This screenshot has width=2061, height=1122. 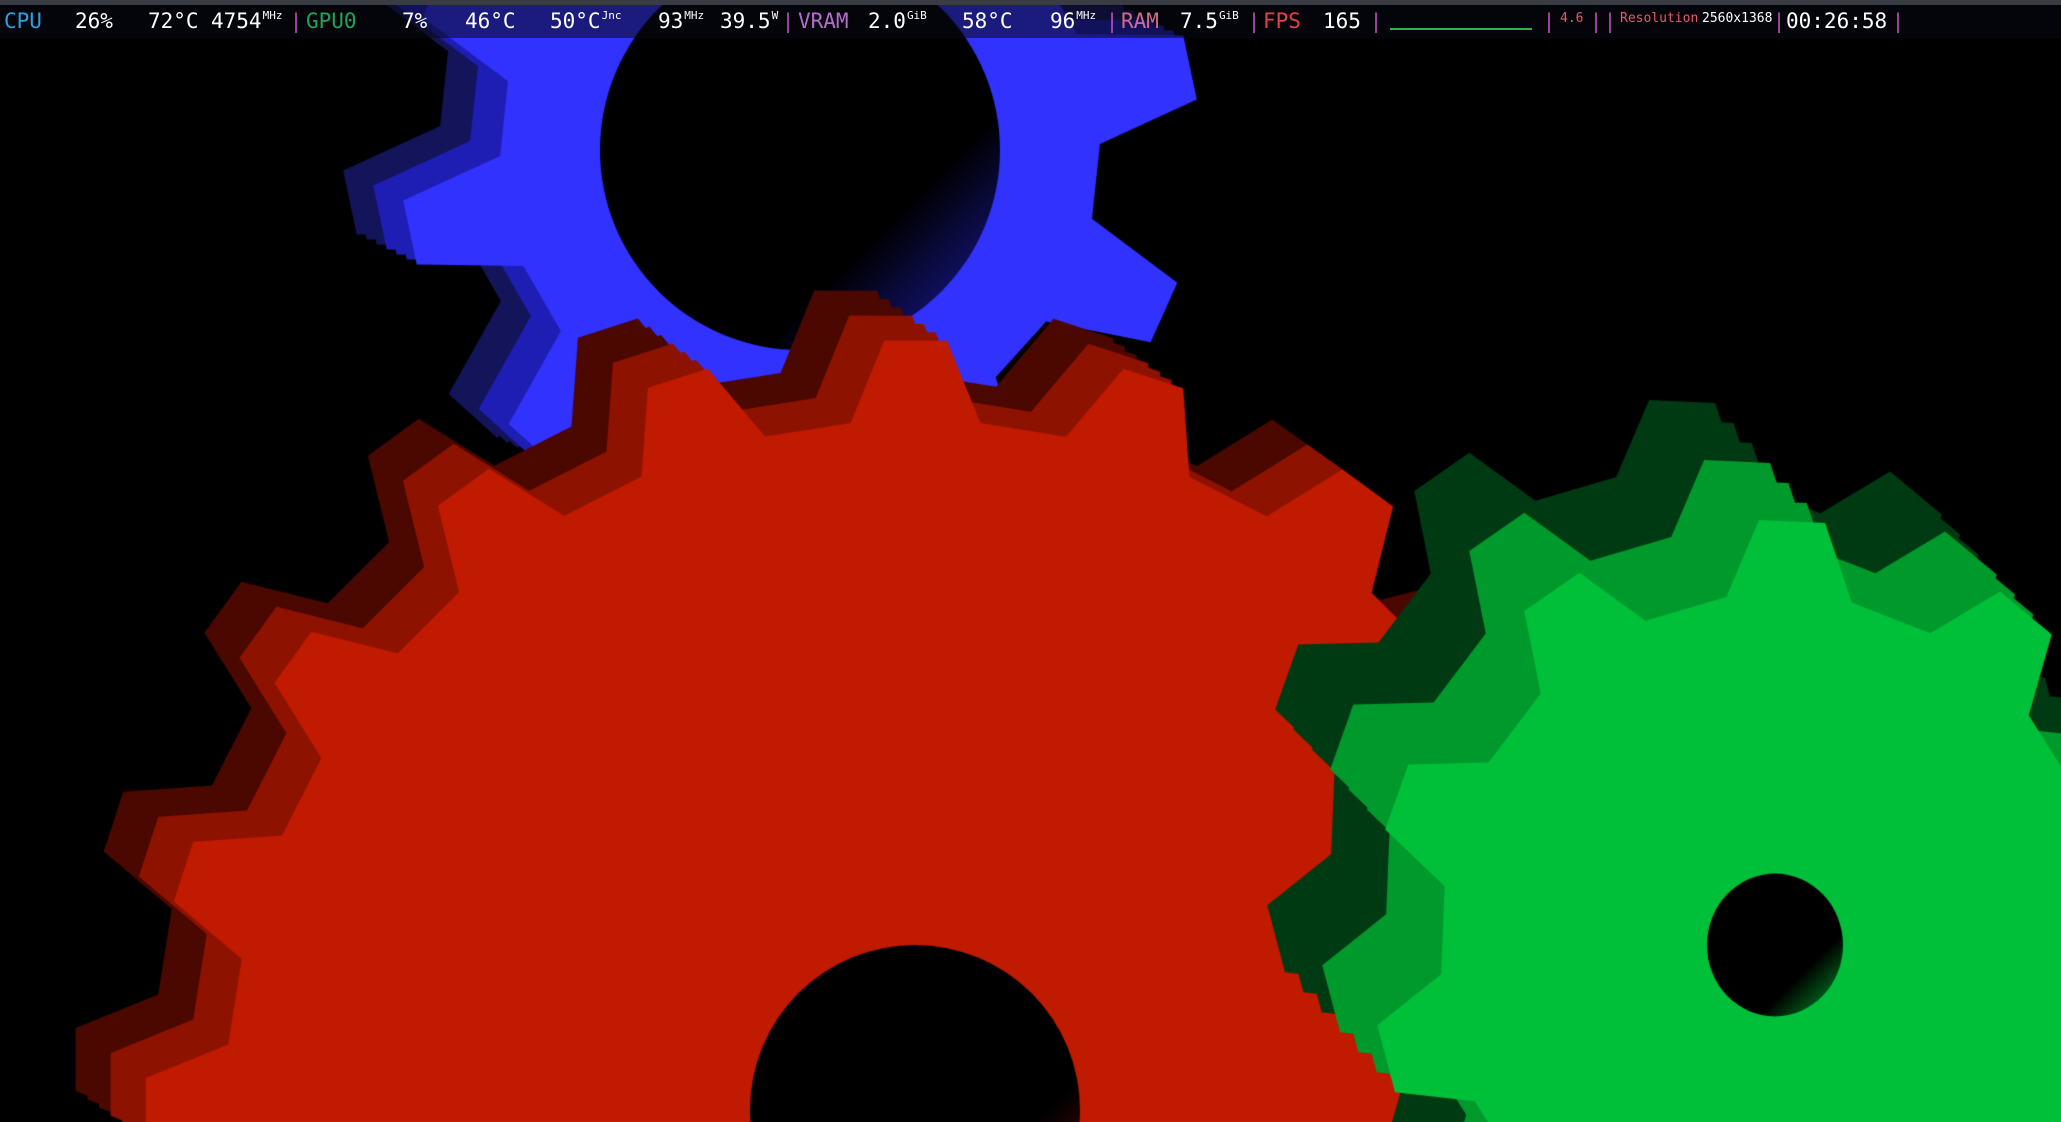 I want to click on gpu-junction-unit: Jnc, so click(x=611, y=15).